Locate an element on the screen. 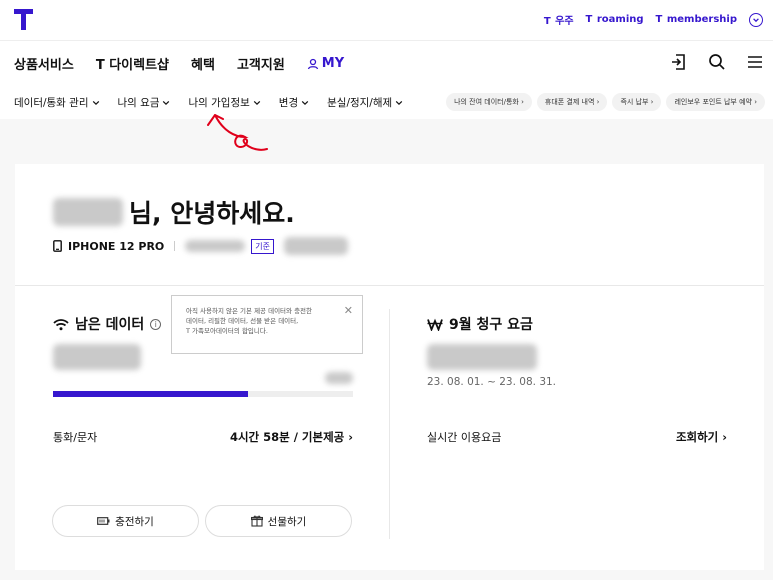 The height and width of the screenshot is (580, 773). billing-period: 23. 08. 01. ~ 23. 08. 31. is located at coordinates (492, 382).